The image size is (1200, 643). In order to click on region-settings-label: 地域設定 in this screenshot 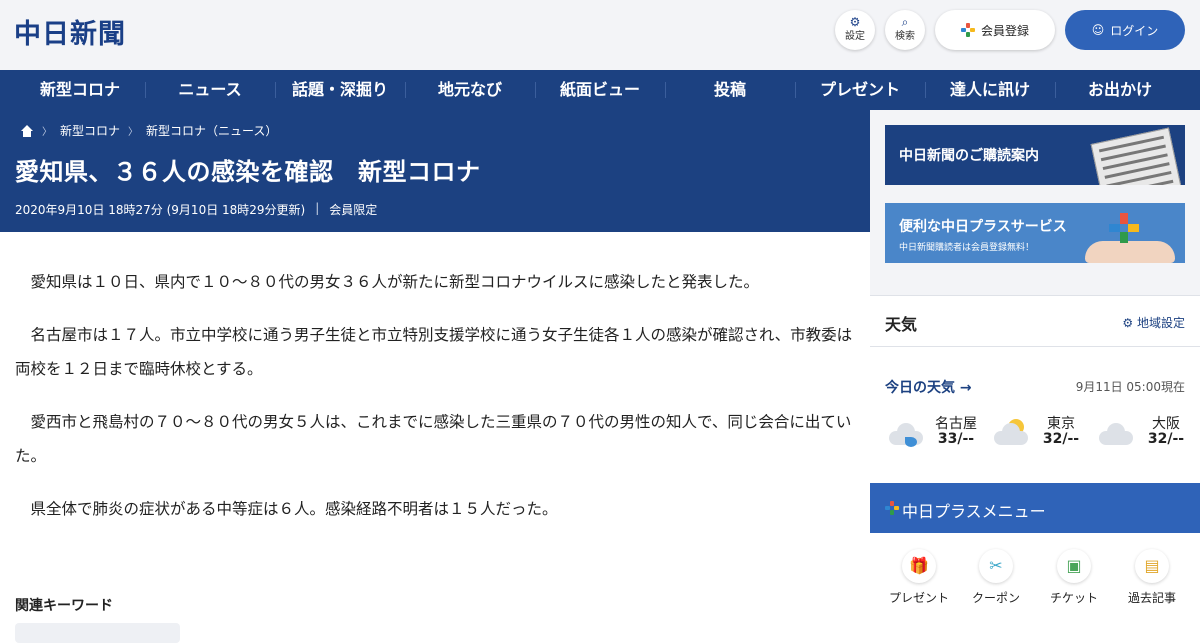, I will do `click(1160, 323)`.